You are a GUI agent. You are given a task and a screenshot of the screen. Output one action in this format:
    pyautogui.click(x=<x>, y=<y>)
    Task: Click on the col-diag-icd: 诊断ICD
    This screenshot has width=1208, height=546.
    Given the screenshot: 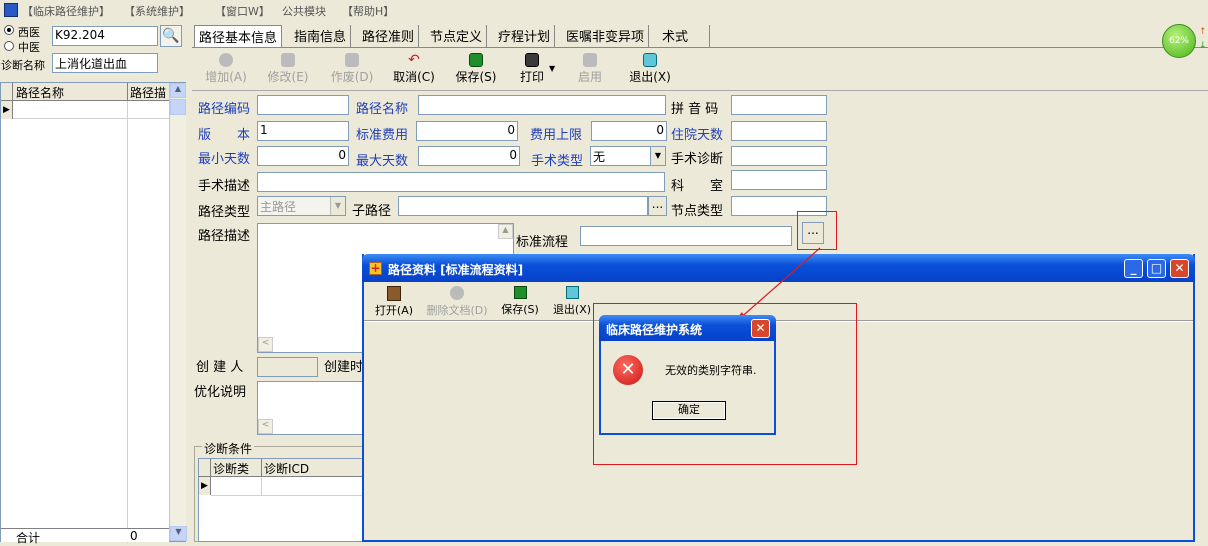 What is the action you would take?
    pyautogui.click(x=286, y=468)
    